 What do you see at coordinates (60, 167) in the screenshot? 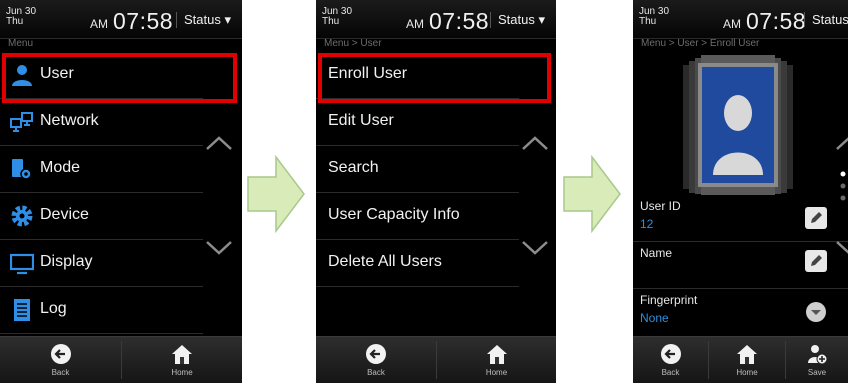
I see `menu-item-label: Mode` at bounding box center [60, 167].